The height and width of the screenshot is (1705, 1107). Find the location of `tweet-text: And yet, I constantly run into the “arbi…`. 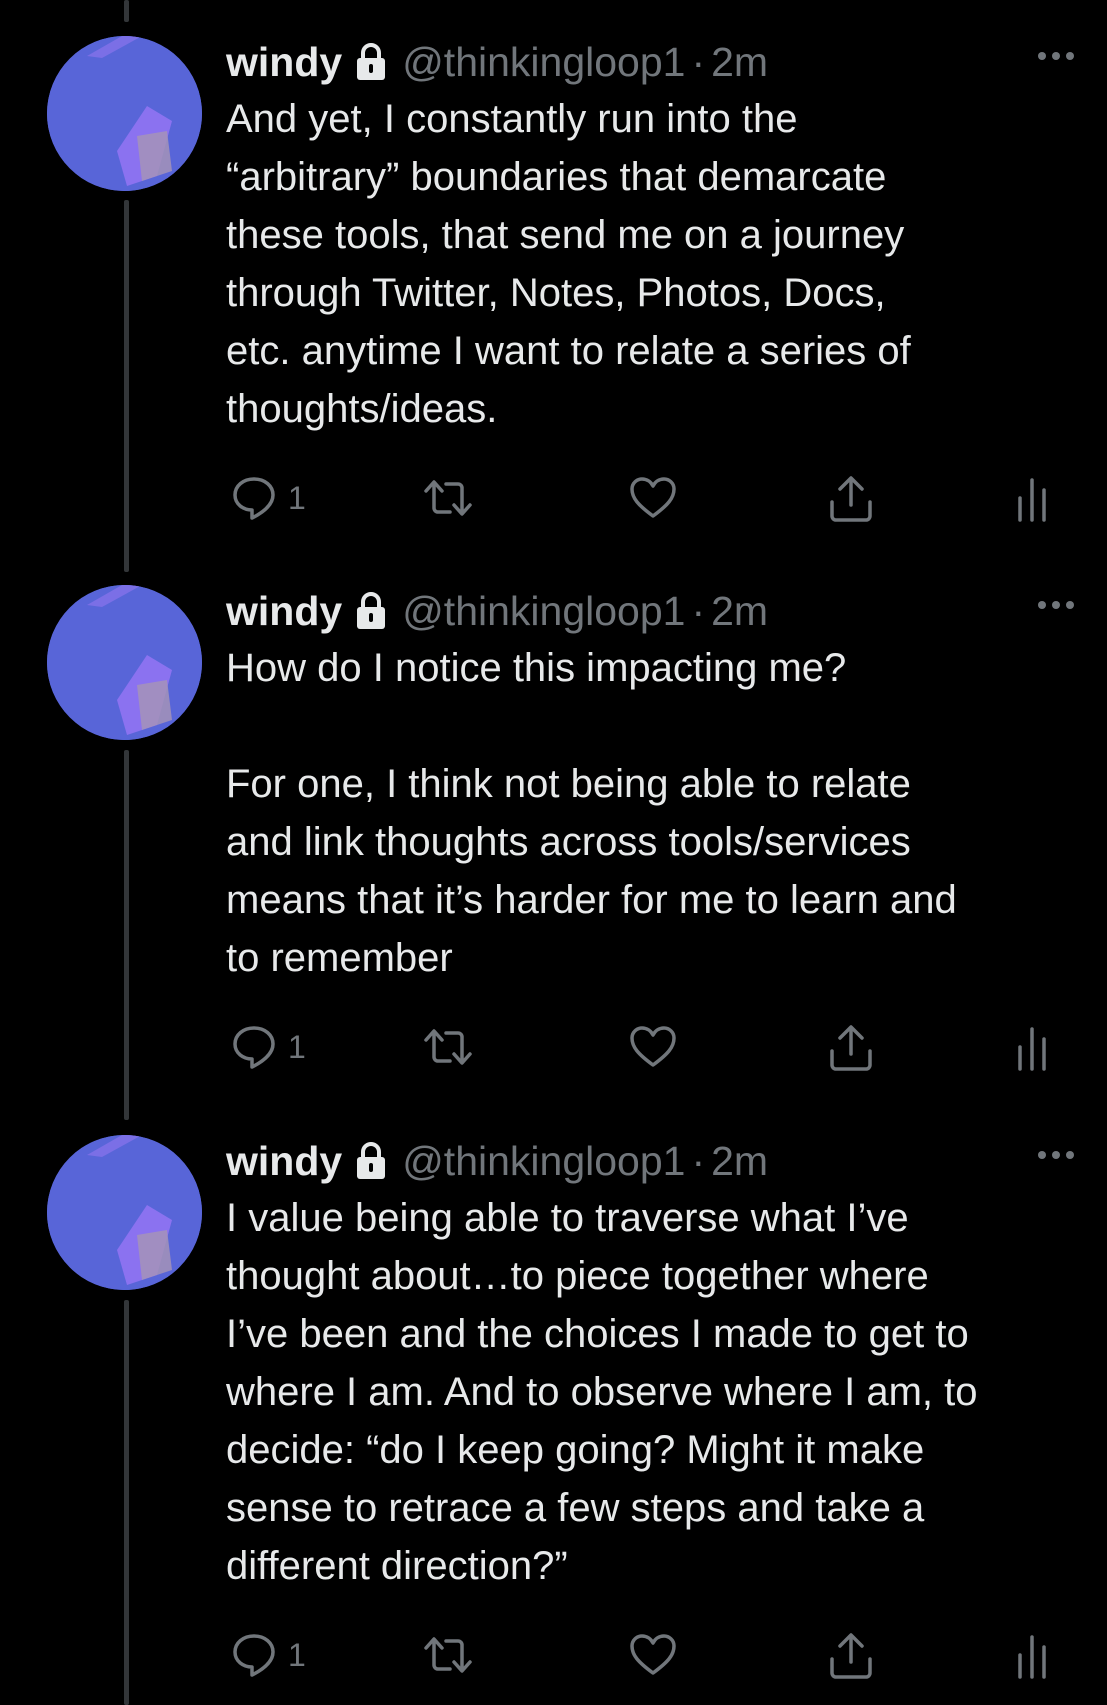

tweet-text: And yet, I constantly run into the “arbi… is located at coordinates (568, 264).